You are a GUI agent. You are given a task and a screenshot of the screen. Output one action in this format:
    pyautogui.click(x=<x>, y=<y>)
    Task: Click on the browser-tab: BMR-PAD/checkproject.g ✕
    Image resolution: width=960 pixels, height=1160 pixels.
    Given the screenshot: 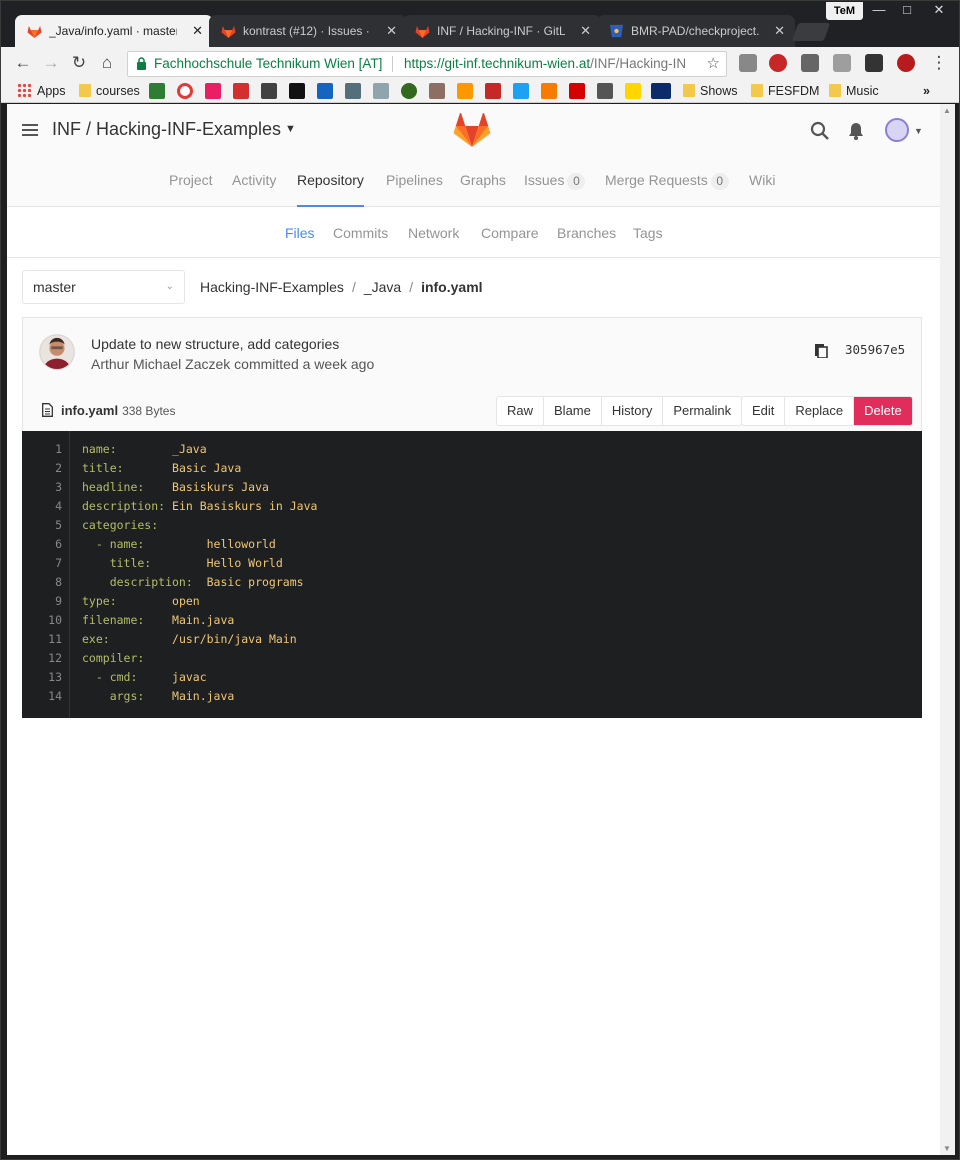 What is the action you would take?
    pyautogui.click(x=696, y=31)
    